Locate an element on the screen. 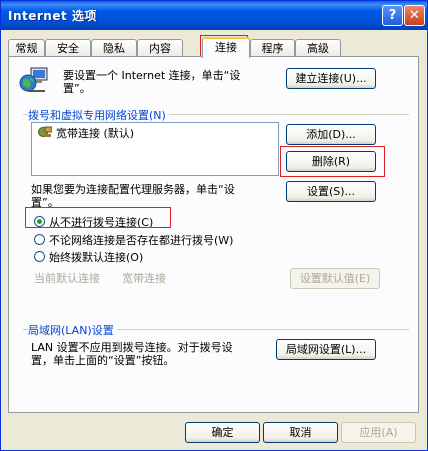 The width and height of the screenshot is (428, 451). tab-connections: 连接 is located at coordinates (226, 47).